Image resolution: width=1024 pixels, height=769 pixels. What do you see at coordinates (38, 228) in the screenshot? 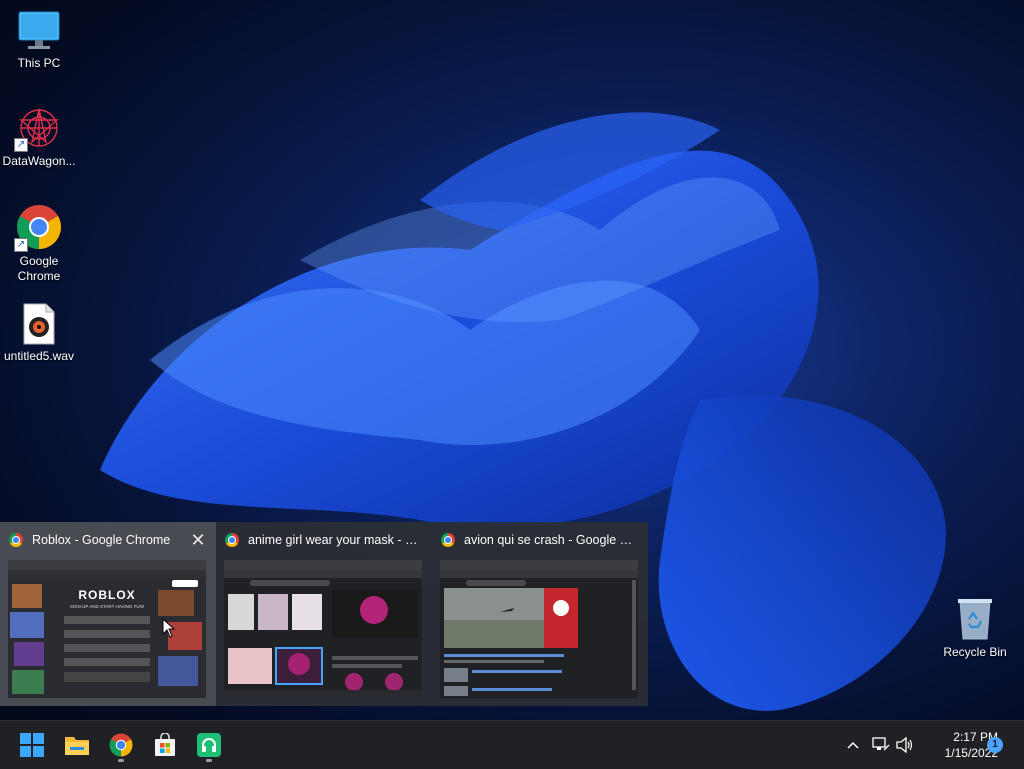
I see `chrome-icon: ↗` at bounding box center [38, 228].